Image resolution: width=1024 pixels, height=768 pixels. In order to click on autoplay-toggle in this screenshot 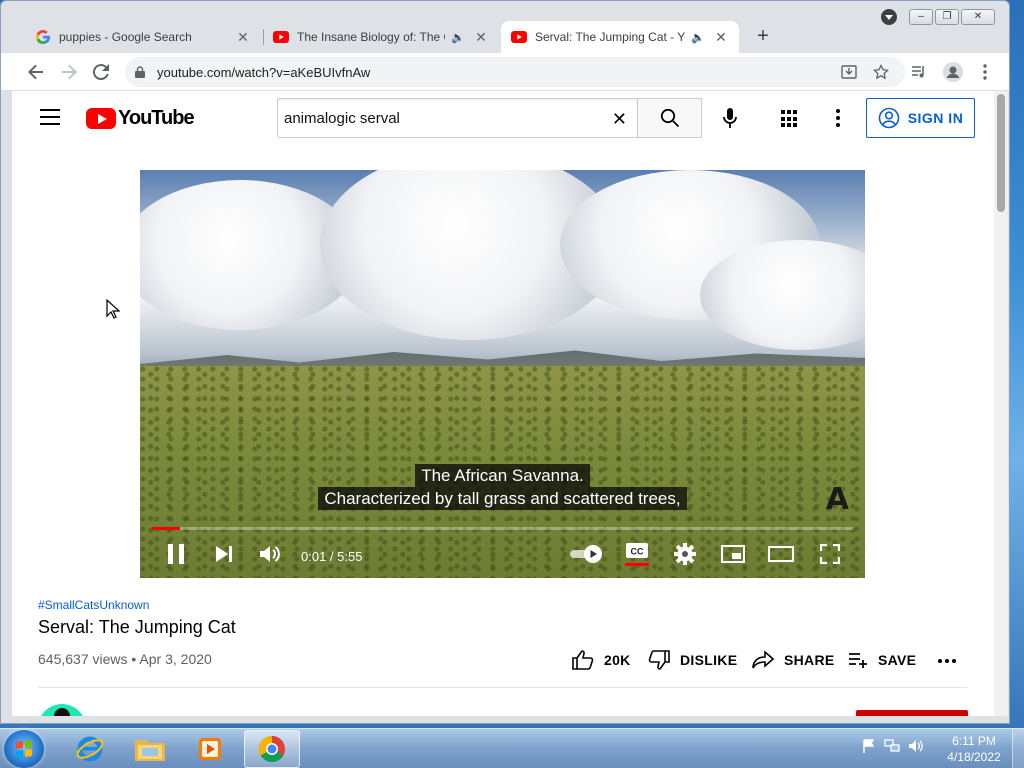, I will do `click(586, 554)`.